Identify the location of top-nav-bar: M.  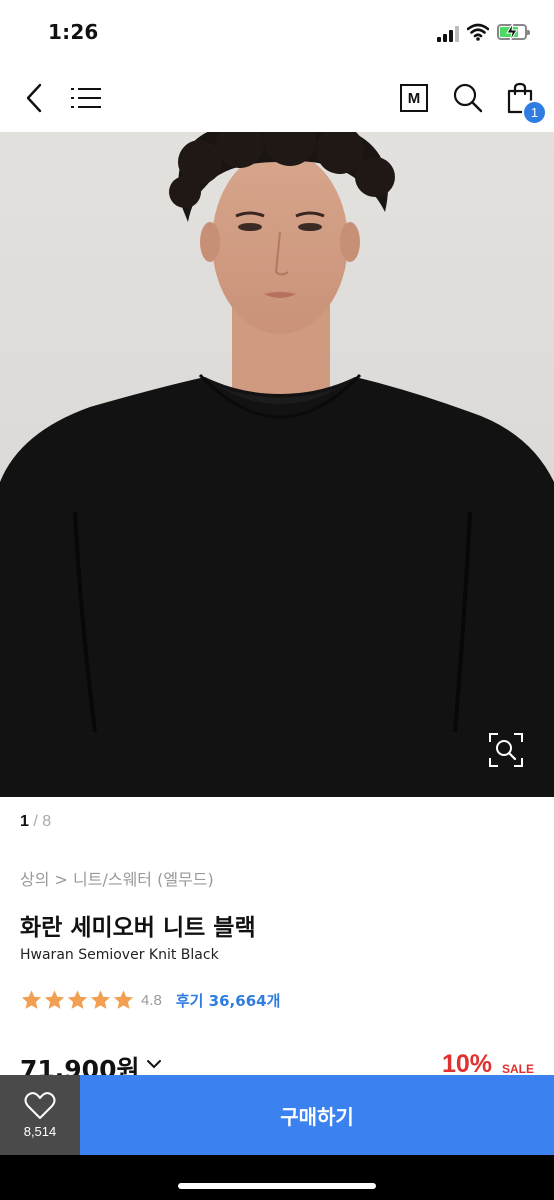
(277, 99).